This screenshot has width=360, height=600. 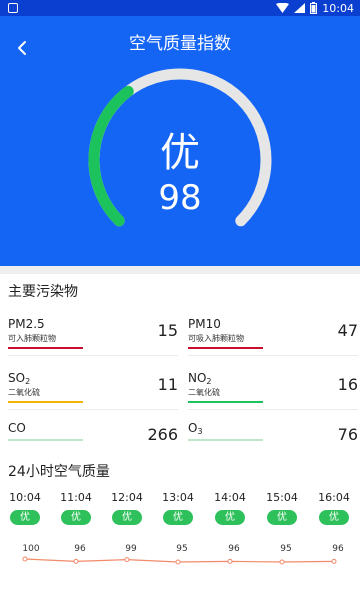 I want to click on pollutant-value: 15, so click(x=167, y=330).